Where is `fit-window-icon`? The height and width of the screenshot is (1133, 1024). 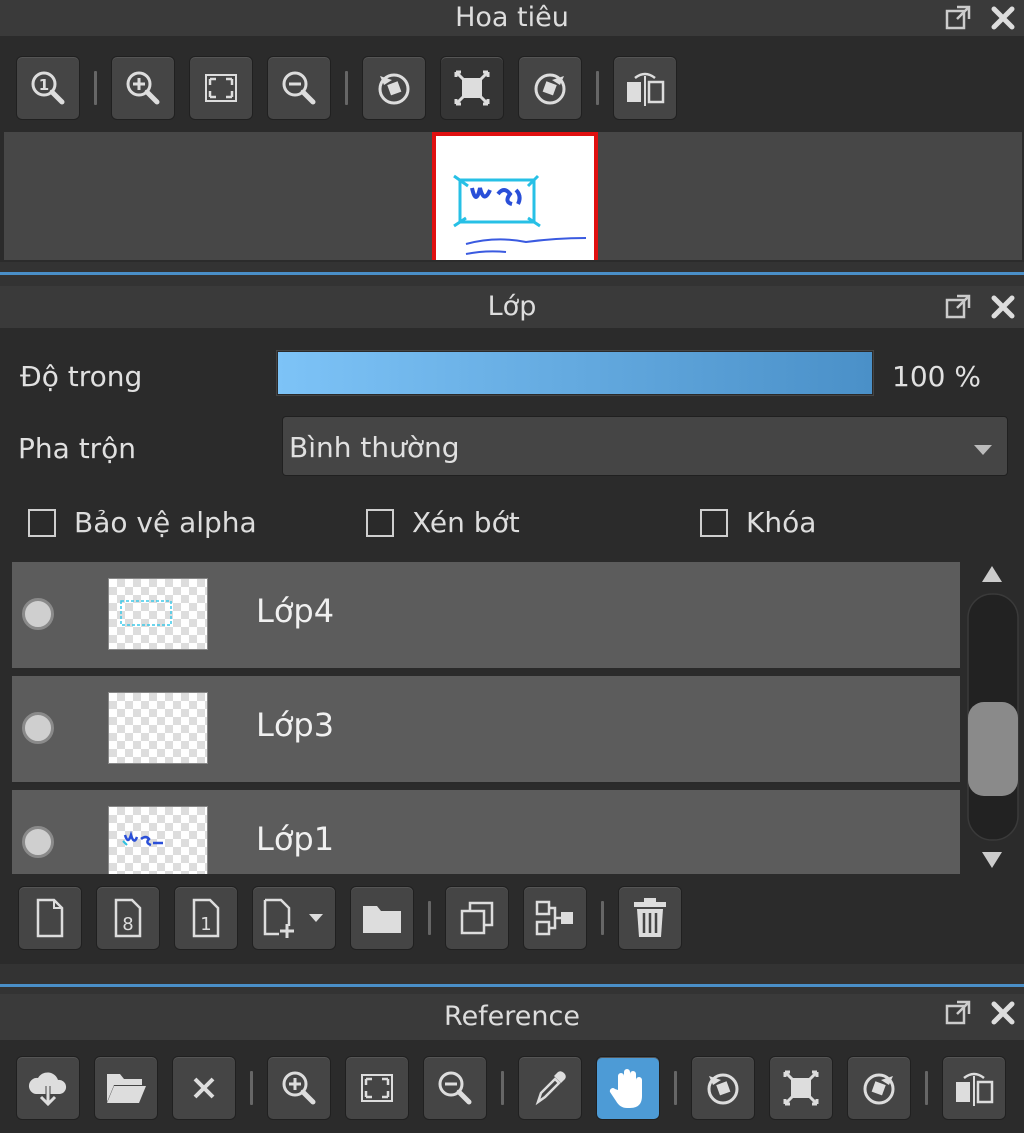
fit-window-icon is located at coordinates (472, 88).